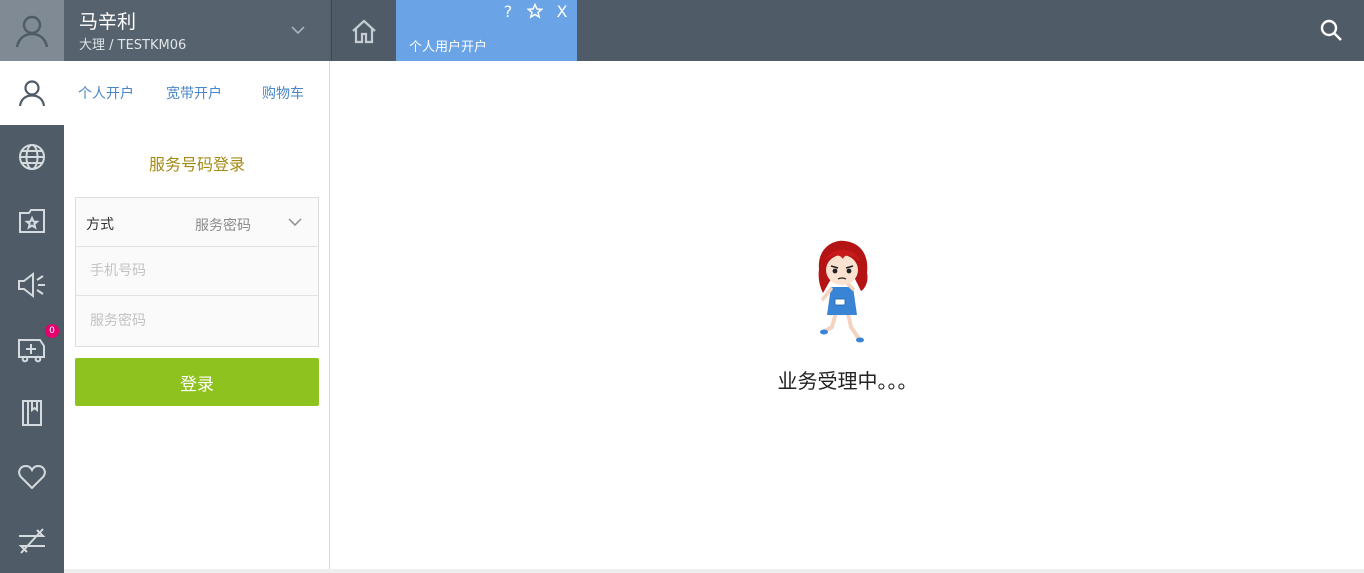 The image size is (1364, 573). I want to click on phone-row, so click(197, 271).